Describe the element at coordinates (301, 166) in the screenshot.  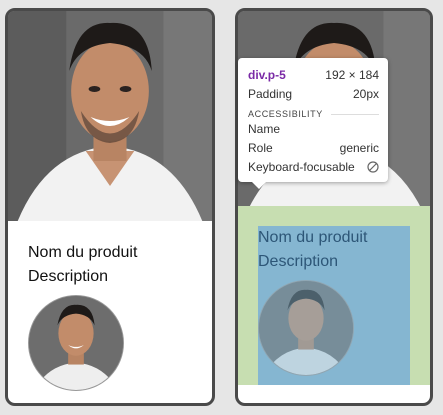
I see `keyboard-label: Keyboard-focusable` at that location.